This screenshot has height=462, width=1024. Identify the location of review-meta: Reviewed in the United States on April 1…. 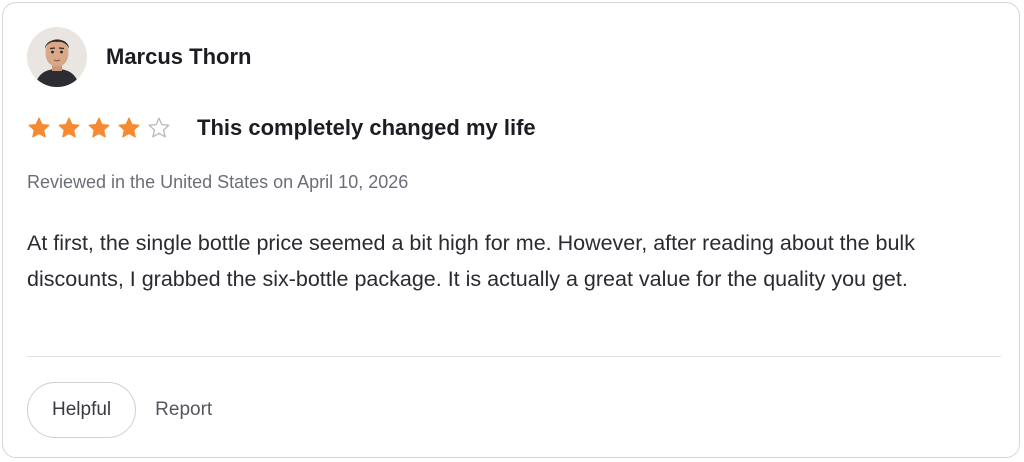
(218, 182).